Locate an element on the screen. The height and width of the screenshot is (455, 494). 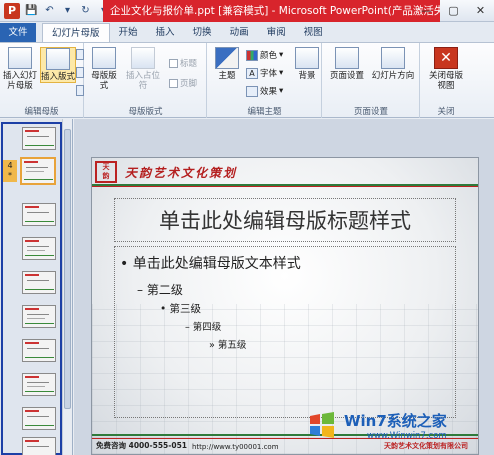
quick-access-toolbar: 💾 ↶ ▾ ↻ ▾ is located at coordinates (67, 10).